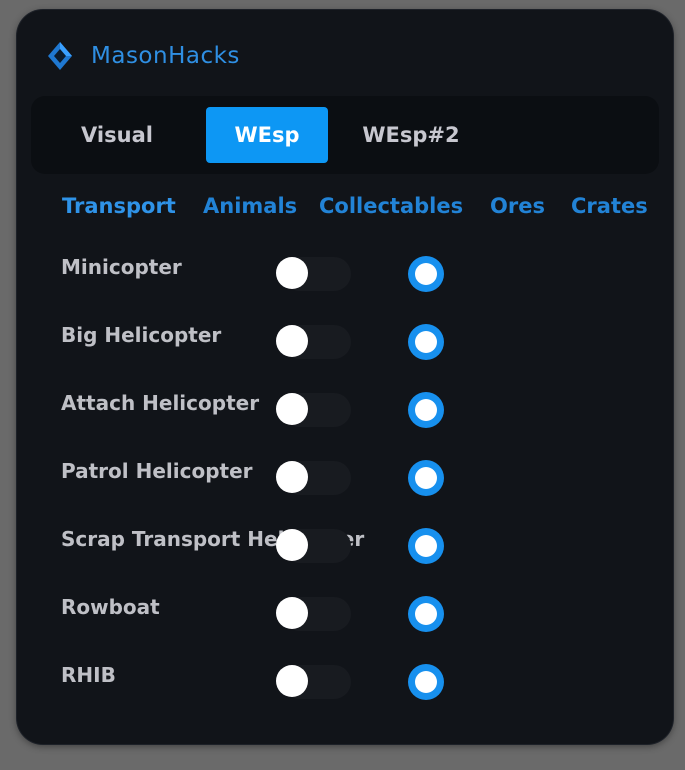 The width and height of the screenshot is (685, 770). What do you see at coordinates (60, 56) in the screenshot?
I see `diamond-logo-icon` at bounding box center [60, 56].